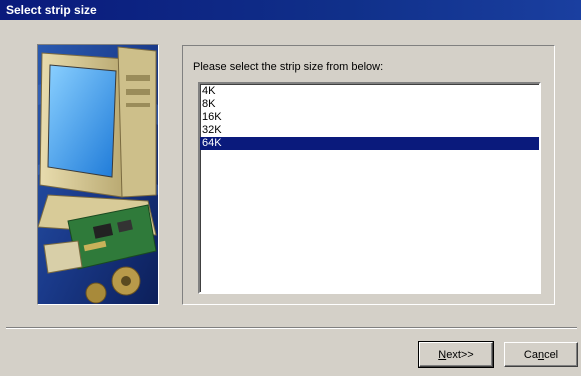 This screenshot has width=581, height=376. I want to click on strip-size-option: 16K, so click(369, 117).